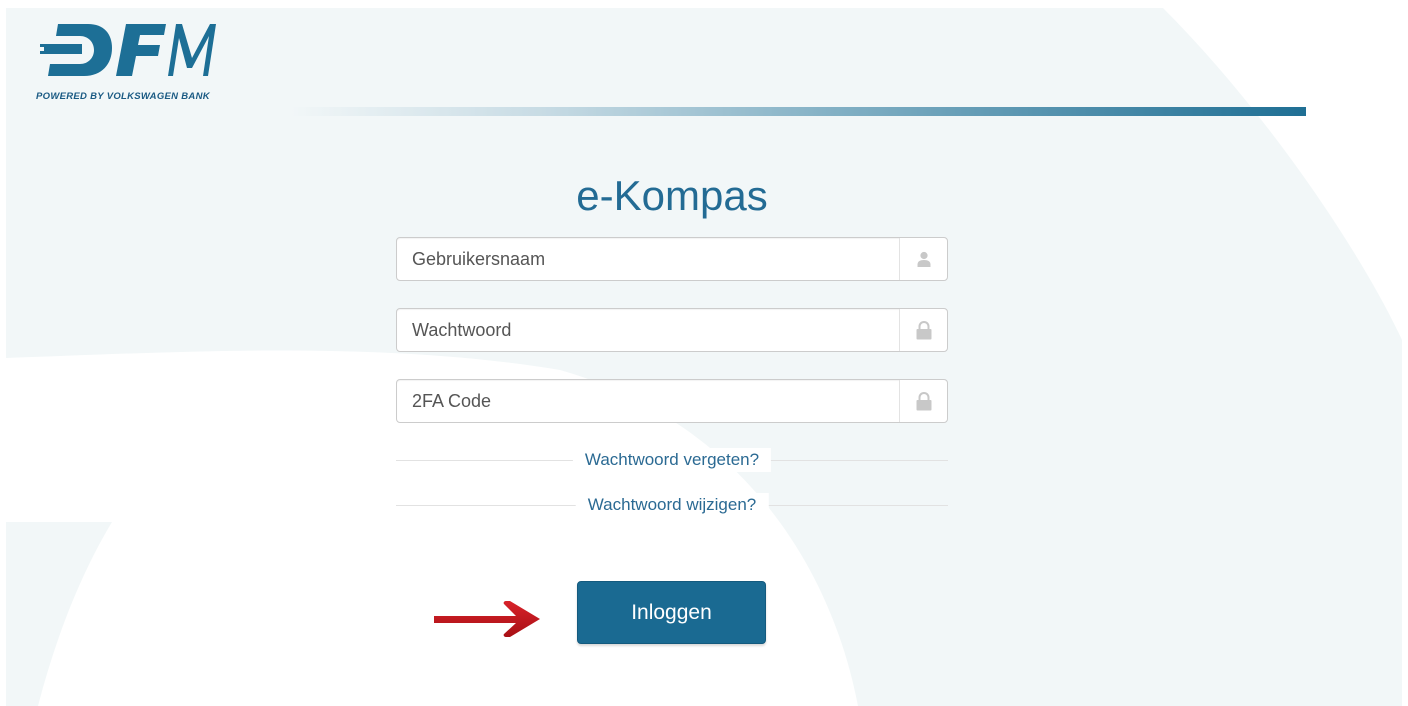 This screenshot has width=1408, height=706. I want to click on dfm-logo: POWERED BY VOLKSWAGEN BANK, so click(146, 65).